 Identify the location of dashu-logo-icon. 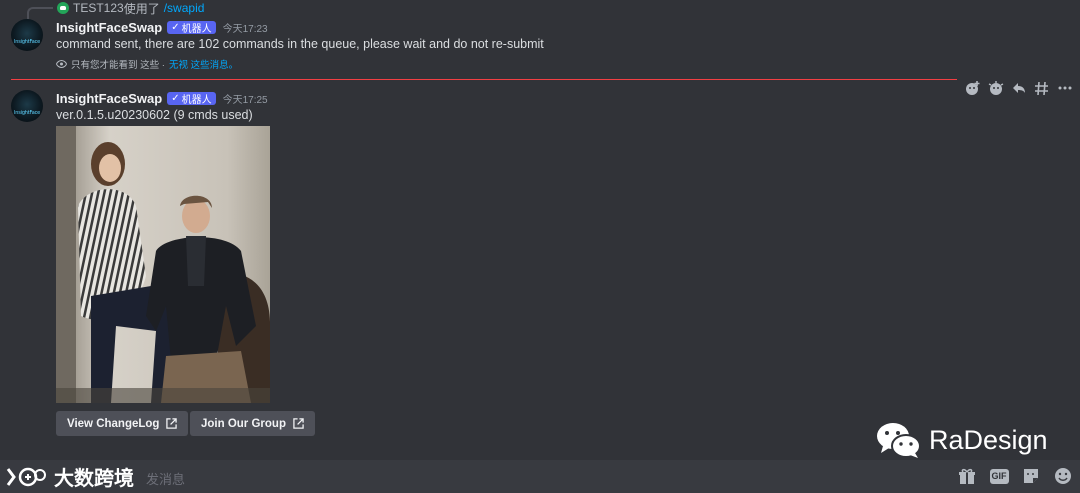
(26, 476).